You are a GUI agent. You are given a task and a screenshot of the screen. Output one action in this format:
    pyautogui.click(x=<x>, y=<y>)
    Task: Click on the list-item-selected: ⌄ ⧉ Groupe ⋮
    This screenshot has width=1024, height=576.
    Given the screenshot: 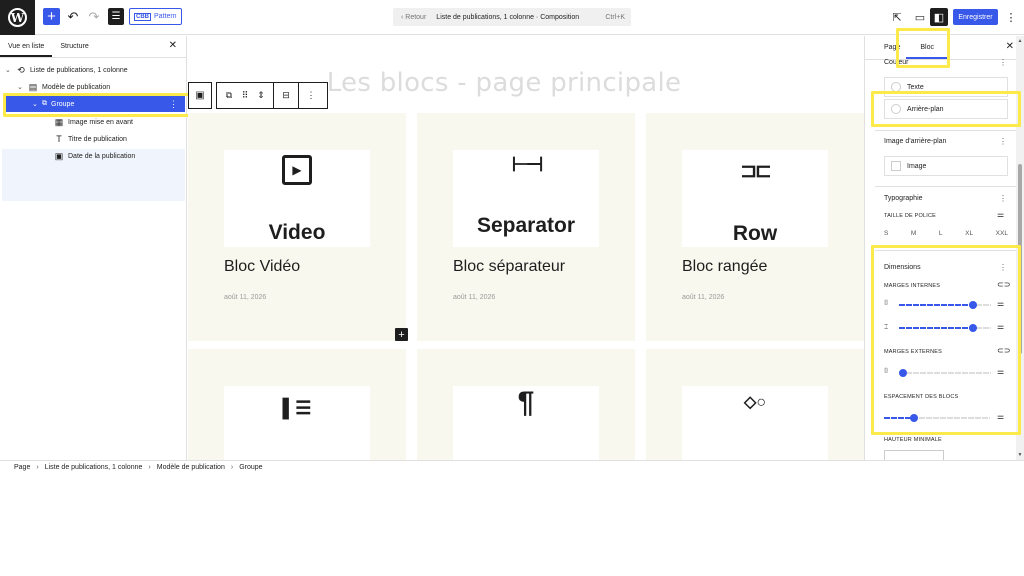 What is the action you would take?
    pyautogui.click(x=95, y=104)
    